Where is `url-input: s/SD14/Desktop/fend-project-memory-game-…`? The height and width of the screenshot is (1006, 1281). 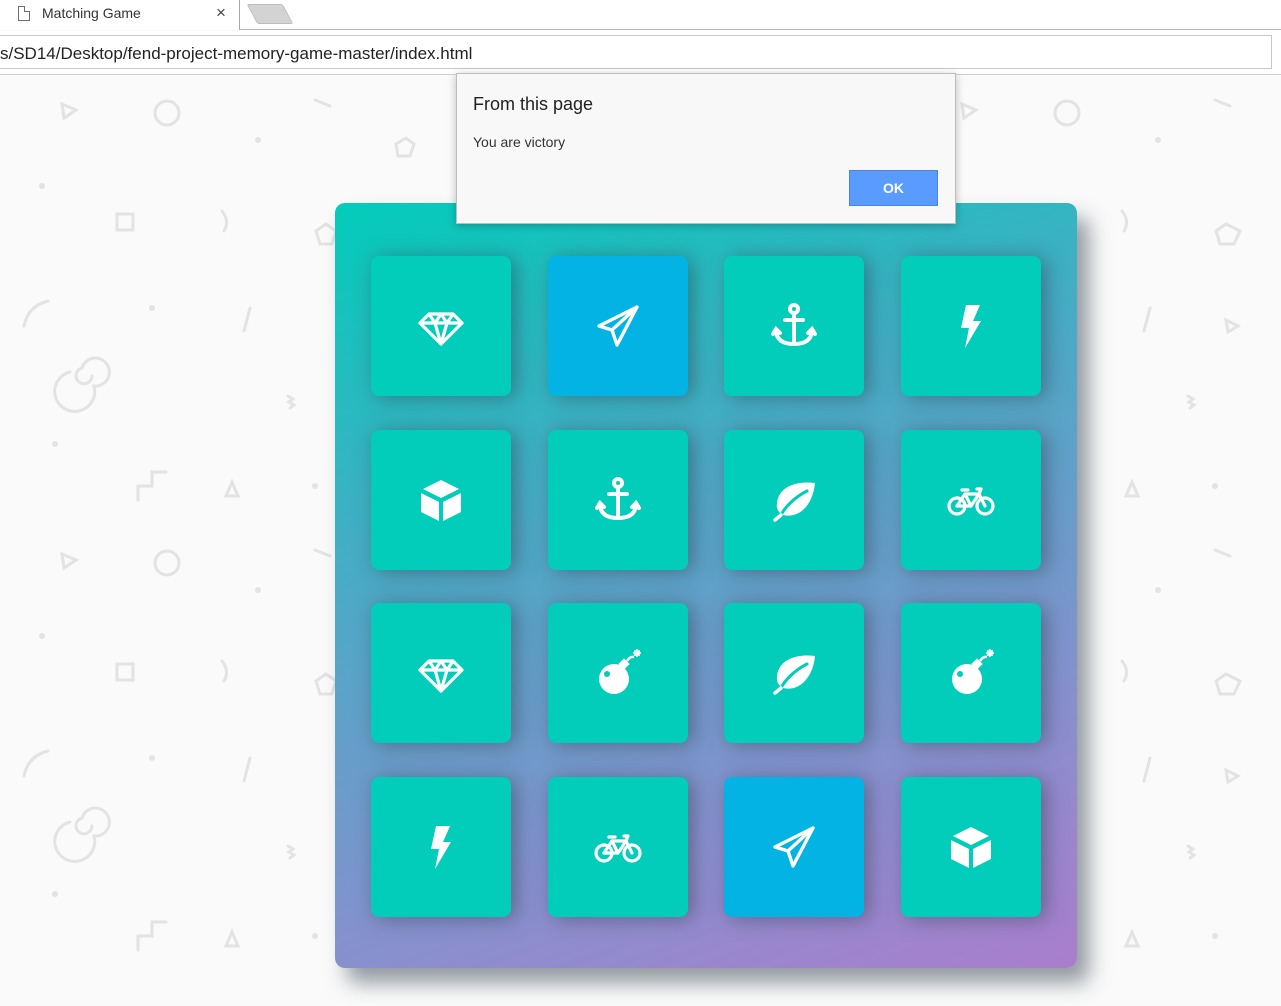
url-input: s/SD14/Desktop/fend-project-memory-game-… is located at coordinates (636, 52).